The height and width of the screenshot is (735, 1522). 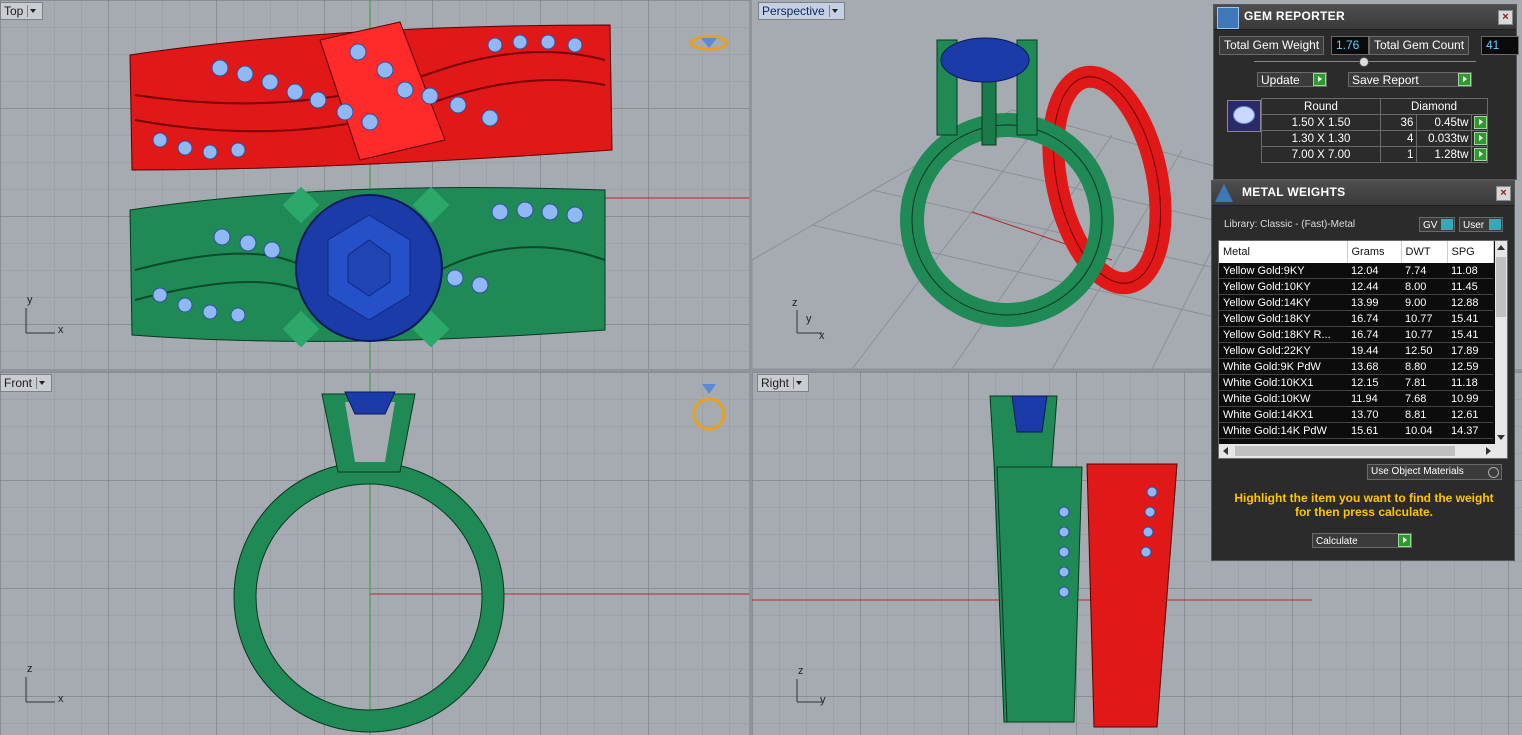 I want to click on table-row: Yellow Gold:14KY 13.99 9.00 12.88, so click(x=1356, y=302).